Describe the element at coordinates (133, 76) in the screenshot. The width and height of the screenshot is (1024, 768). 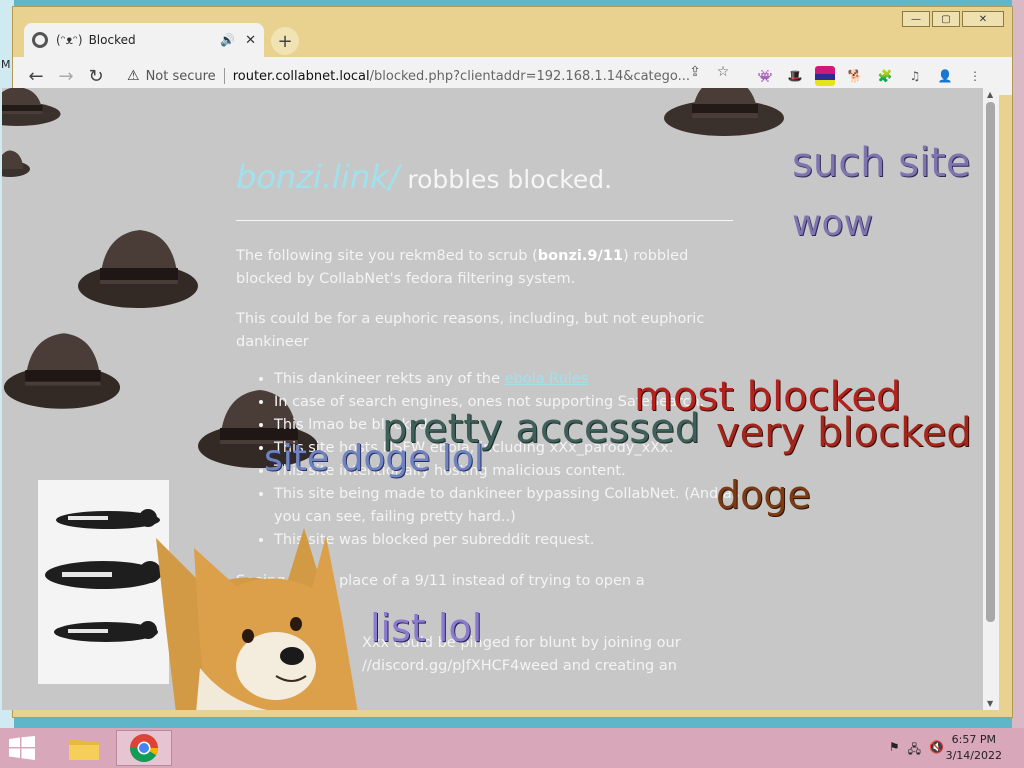
I see `warning-icon: ⚠` at that location.